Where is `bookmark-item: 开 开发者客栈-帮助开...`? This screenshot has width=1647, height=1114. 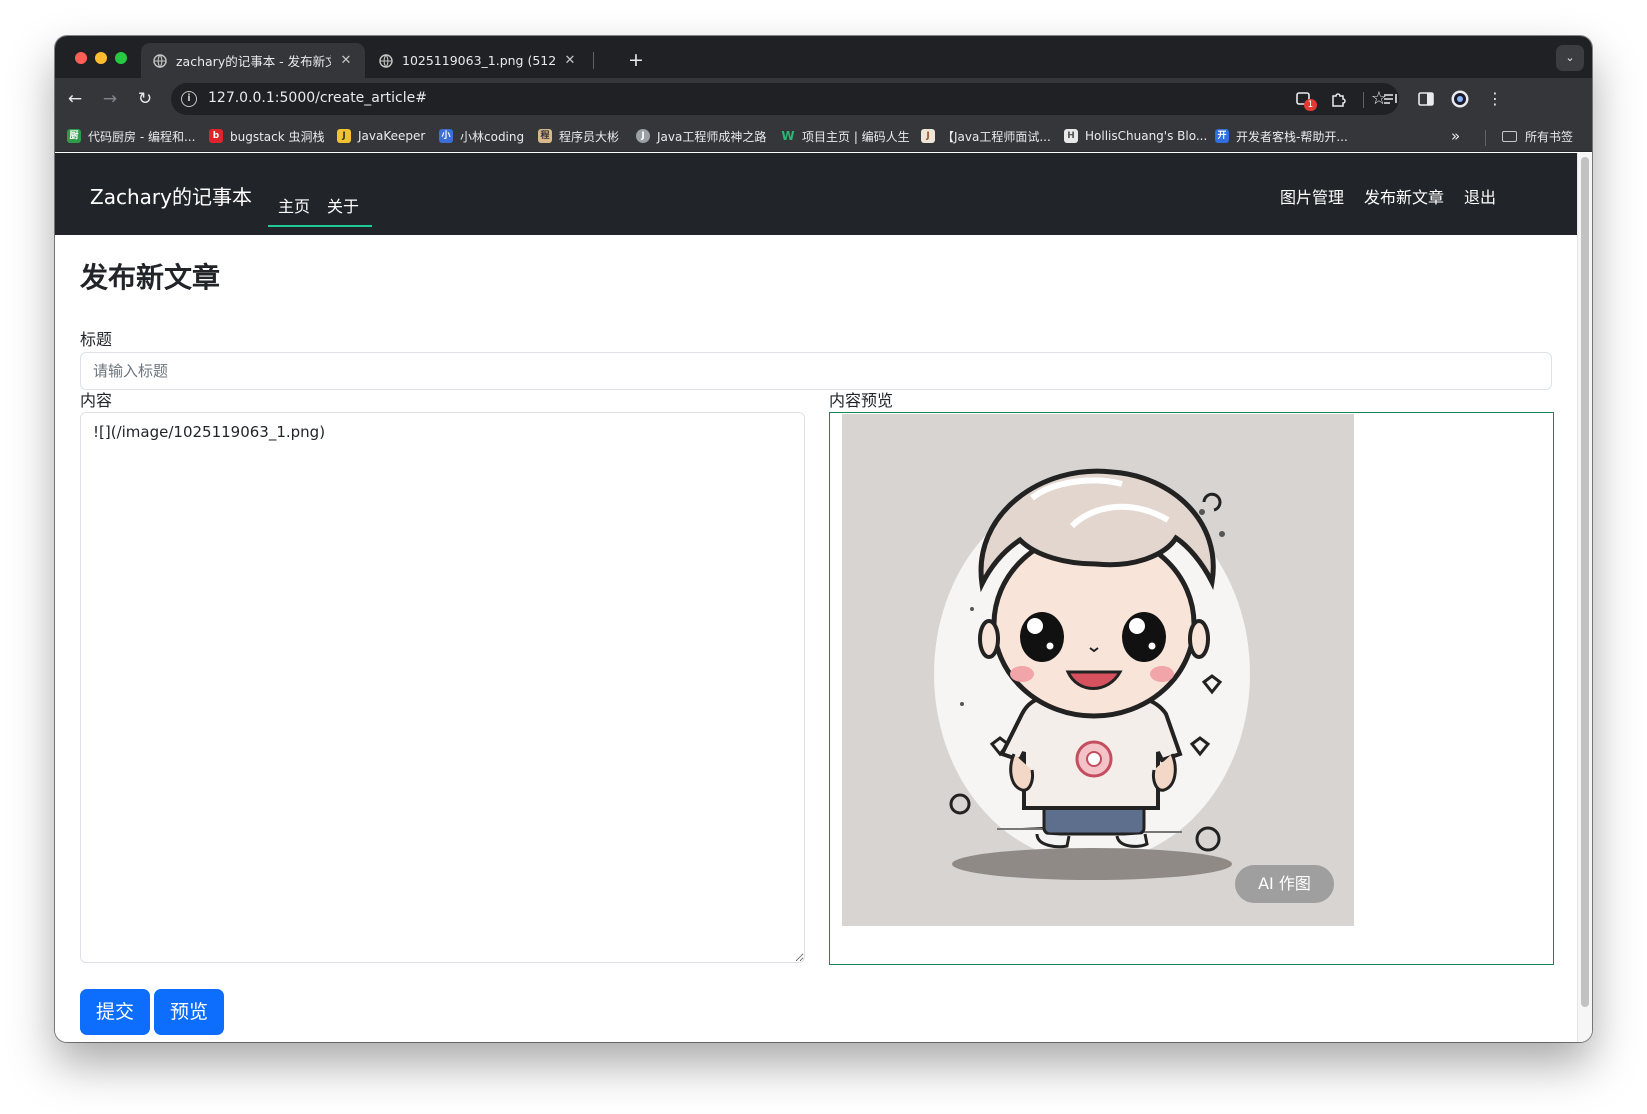
bookmark-item: 开 开发者客栈-帮助开... is located at coordinates (1281, 136).